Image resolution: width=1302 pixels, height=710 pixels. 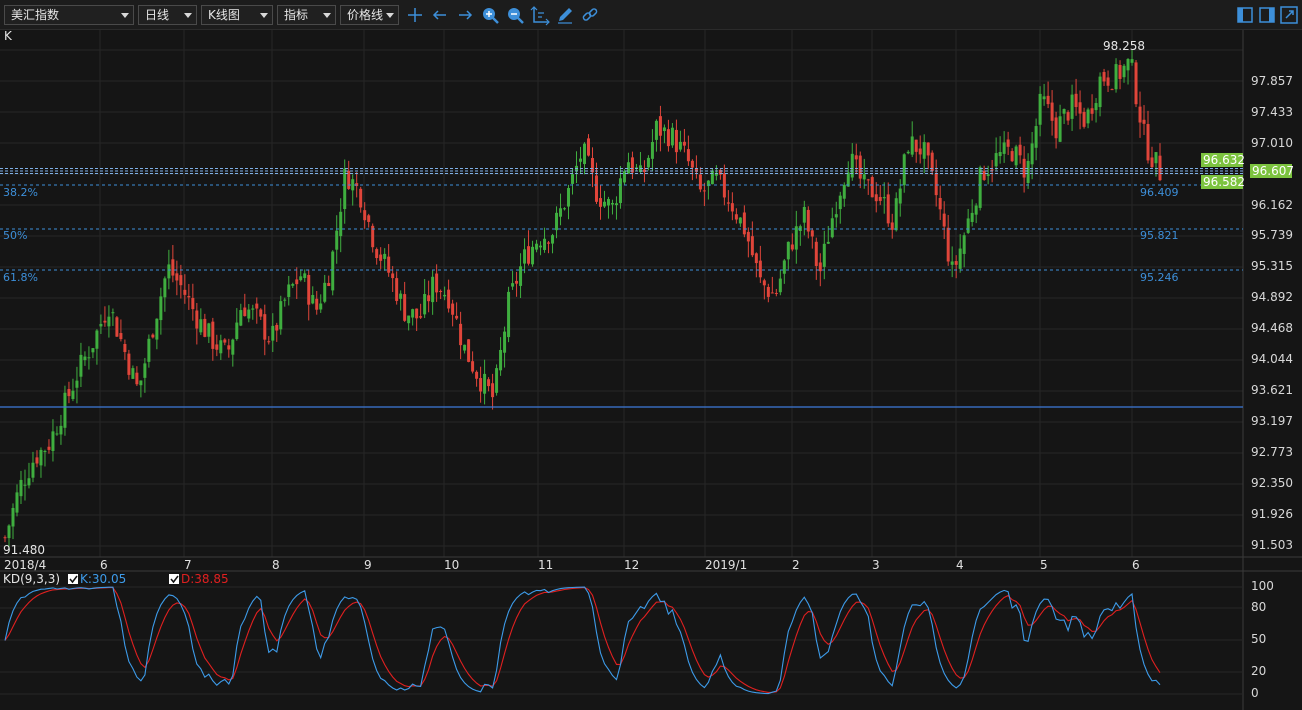 I want to click on layout-right-icon, so click(x=1267, y=15).